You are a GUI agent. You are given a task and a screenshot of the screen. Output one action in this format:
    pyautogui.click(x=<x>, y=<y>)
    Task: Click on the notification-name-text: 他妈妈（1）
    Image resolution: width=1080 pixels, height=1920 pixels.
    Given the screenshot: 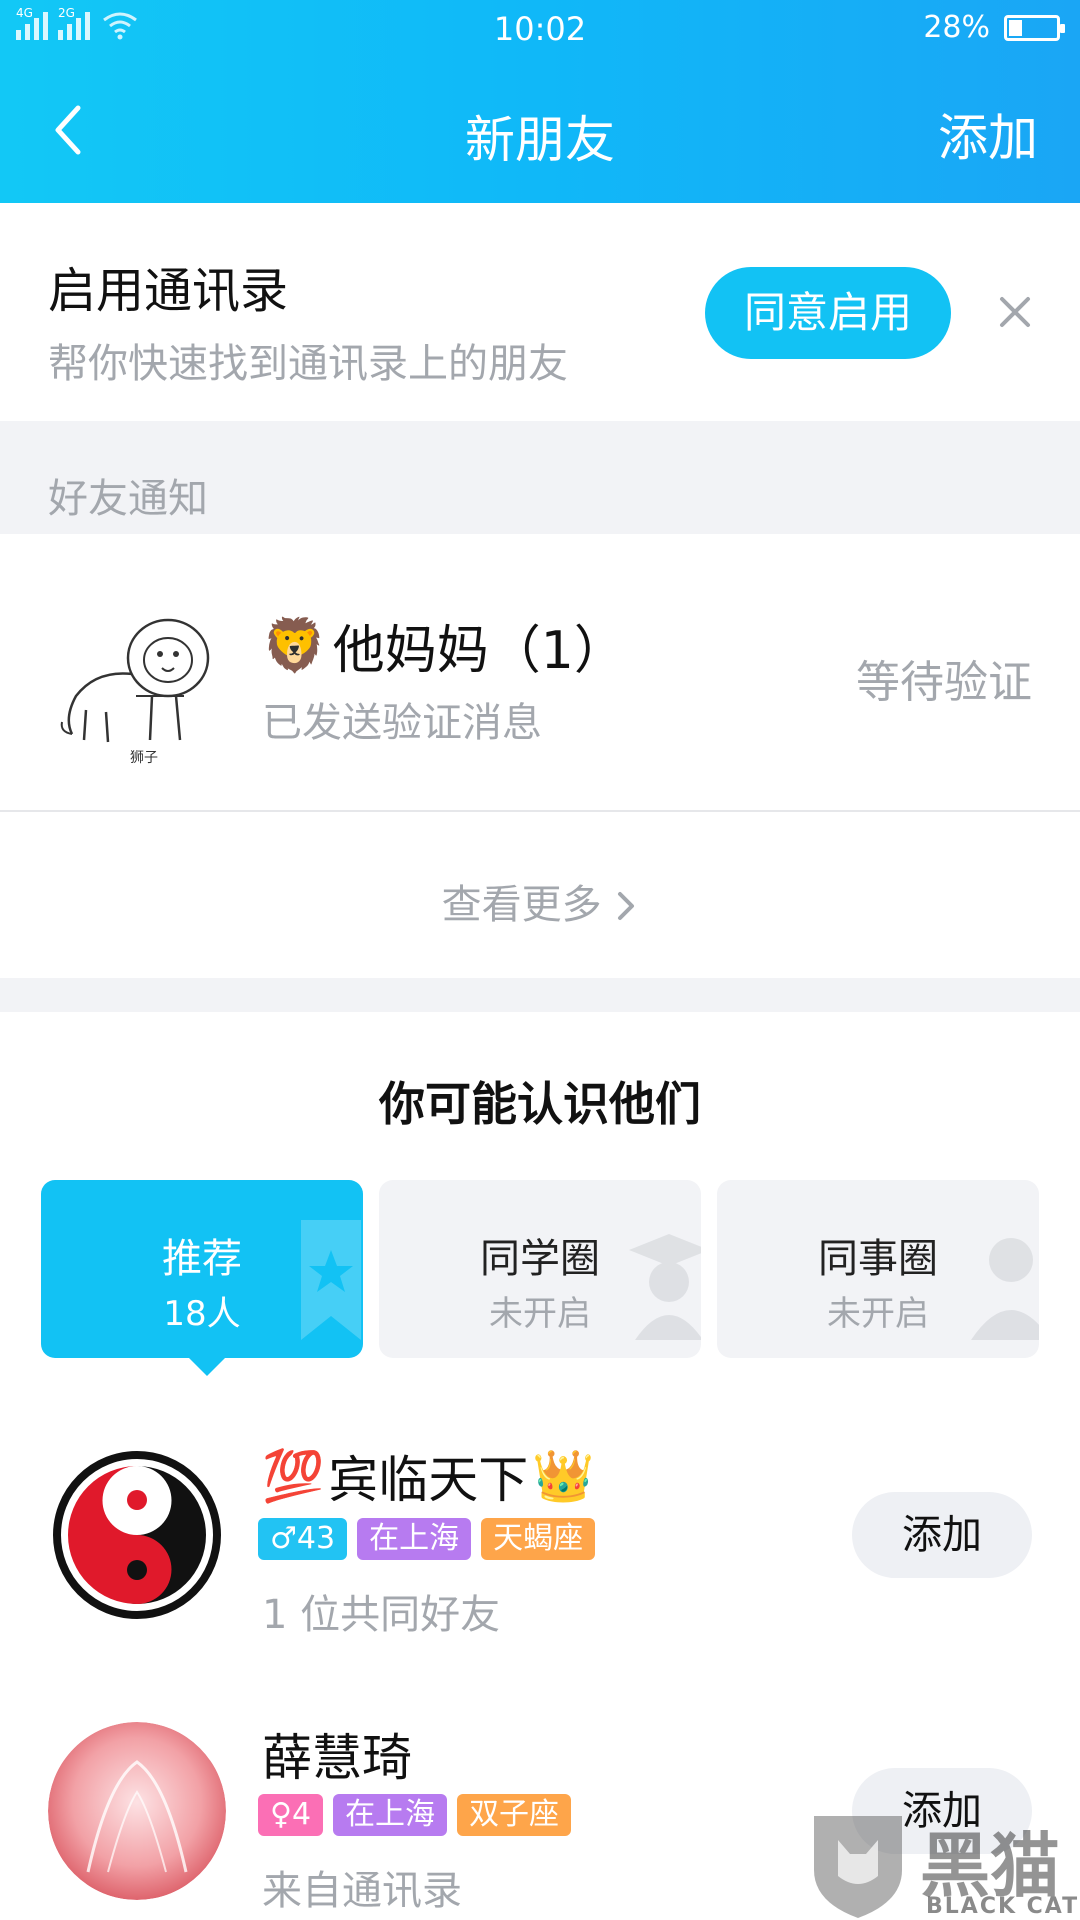 What is the action you would take?
    pyautogui.click(x=479, y=651)
    